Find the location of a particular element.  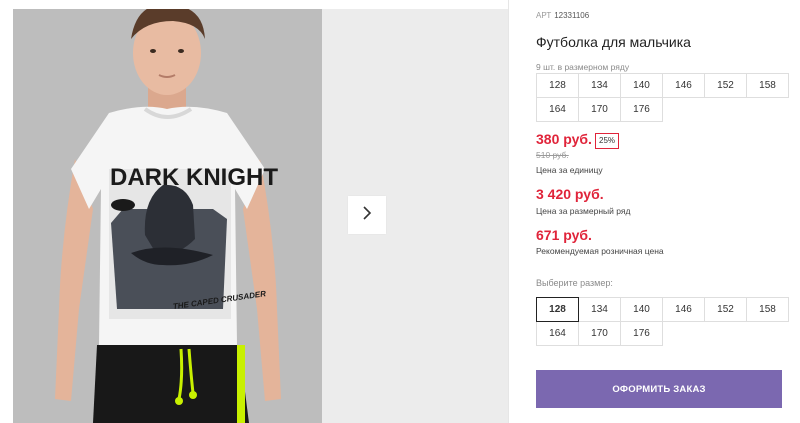

size-option-140: 140 is located at coordinates (641, 309).